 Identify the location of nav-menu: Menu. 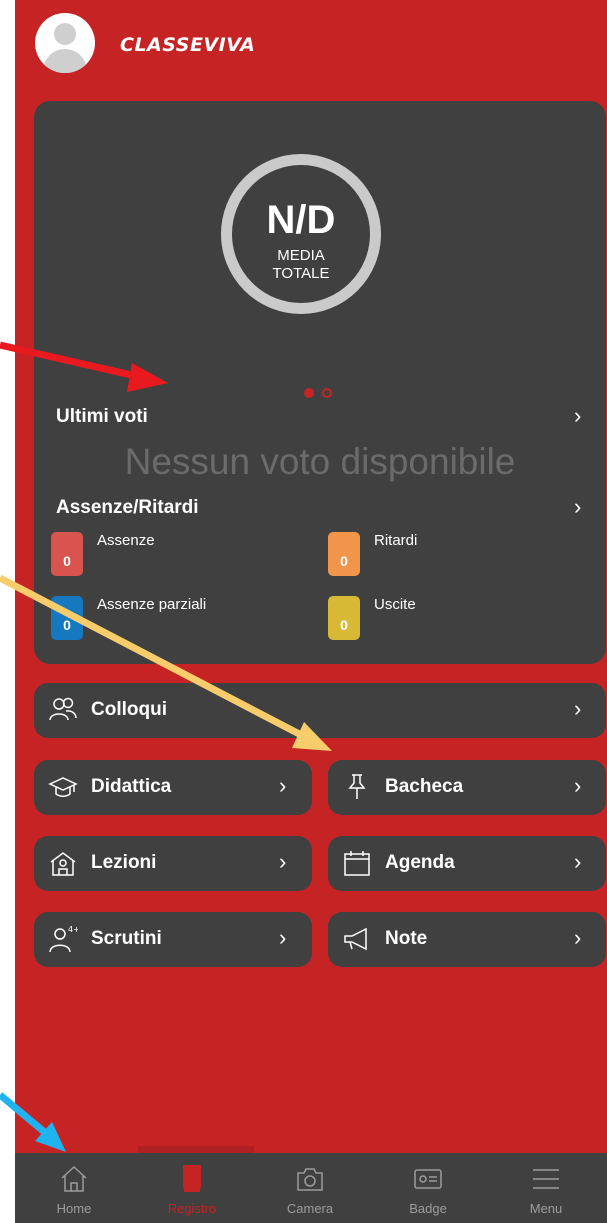
(546, 1188).